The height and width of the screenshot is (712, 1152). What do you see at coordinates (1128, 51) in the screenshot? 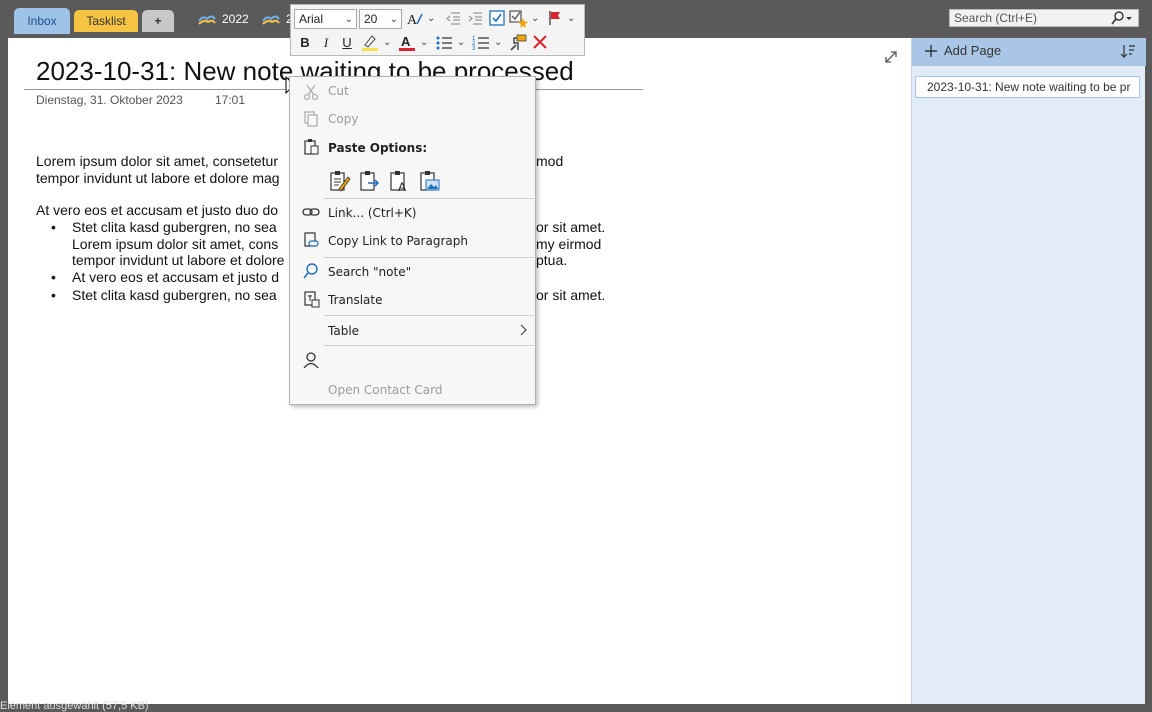
I see `sort-icon` at bounding box center [1128, 51].